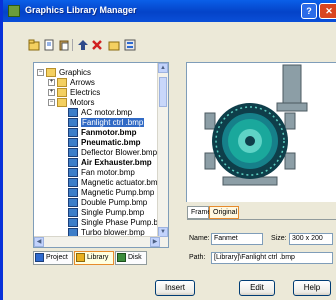  What do you see at coordinates (279, 238) in the screenshot?
I see `size-label: Size:` at bounding box center [279, 238].